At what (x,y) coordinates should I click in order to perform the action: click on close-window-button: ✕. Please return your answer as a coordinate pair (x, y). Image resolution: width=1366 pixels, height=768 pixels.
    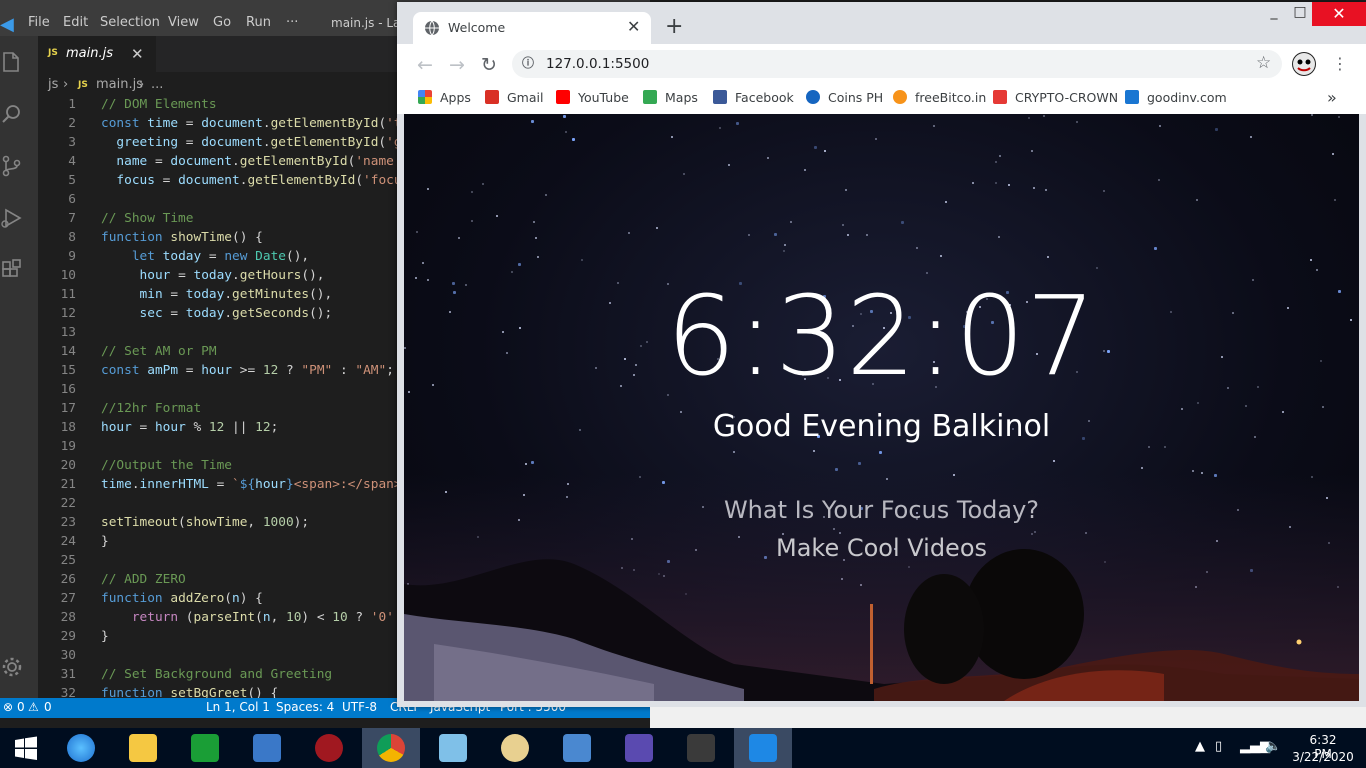
    Looking at the image, I should click on (1339, 14).